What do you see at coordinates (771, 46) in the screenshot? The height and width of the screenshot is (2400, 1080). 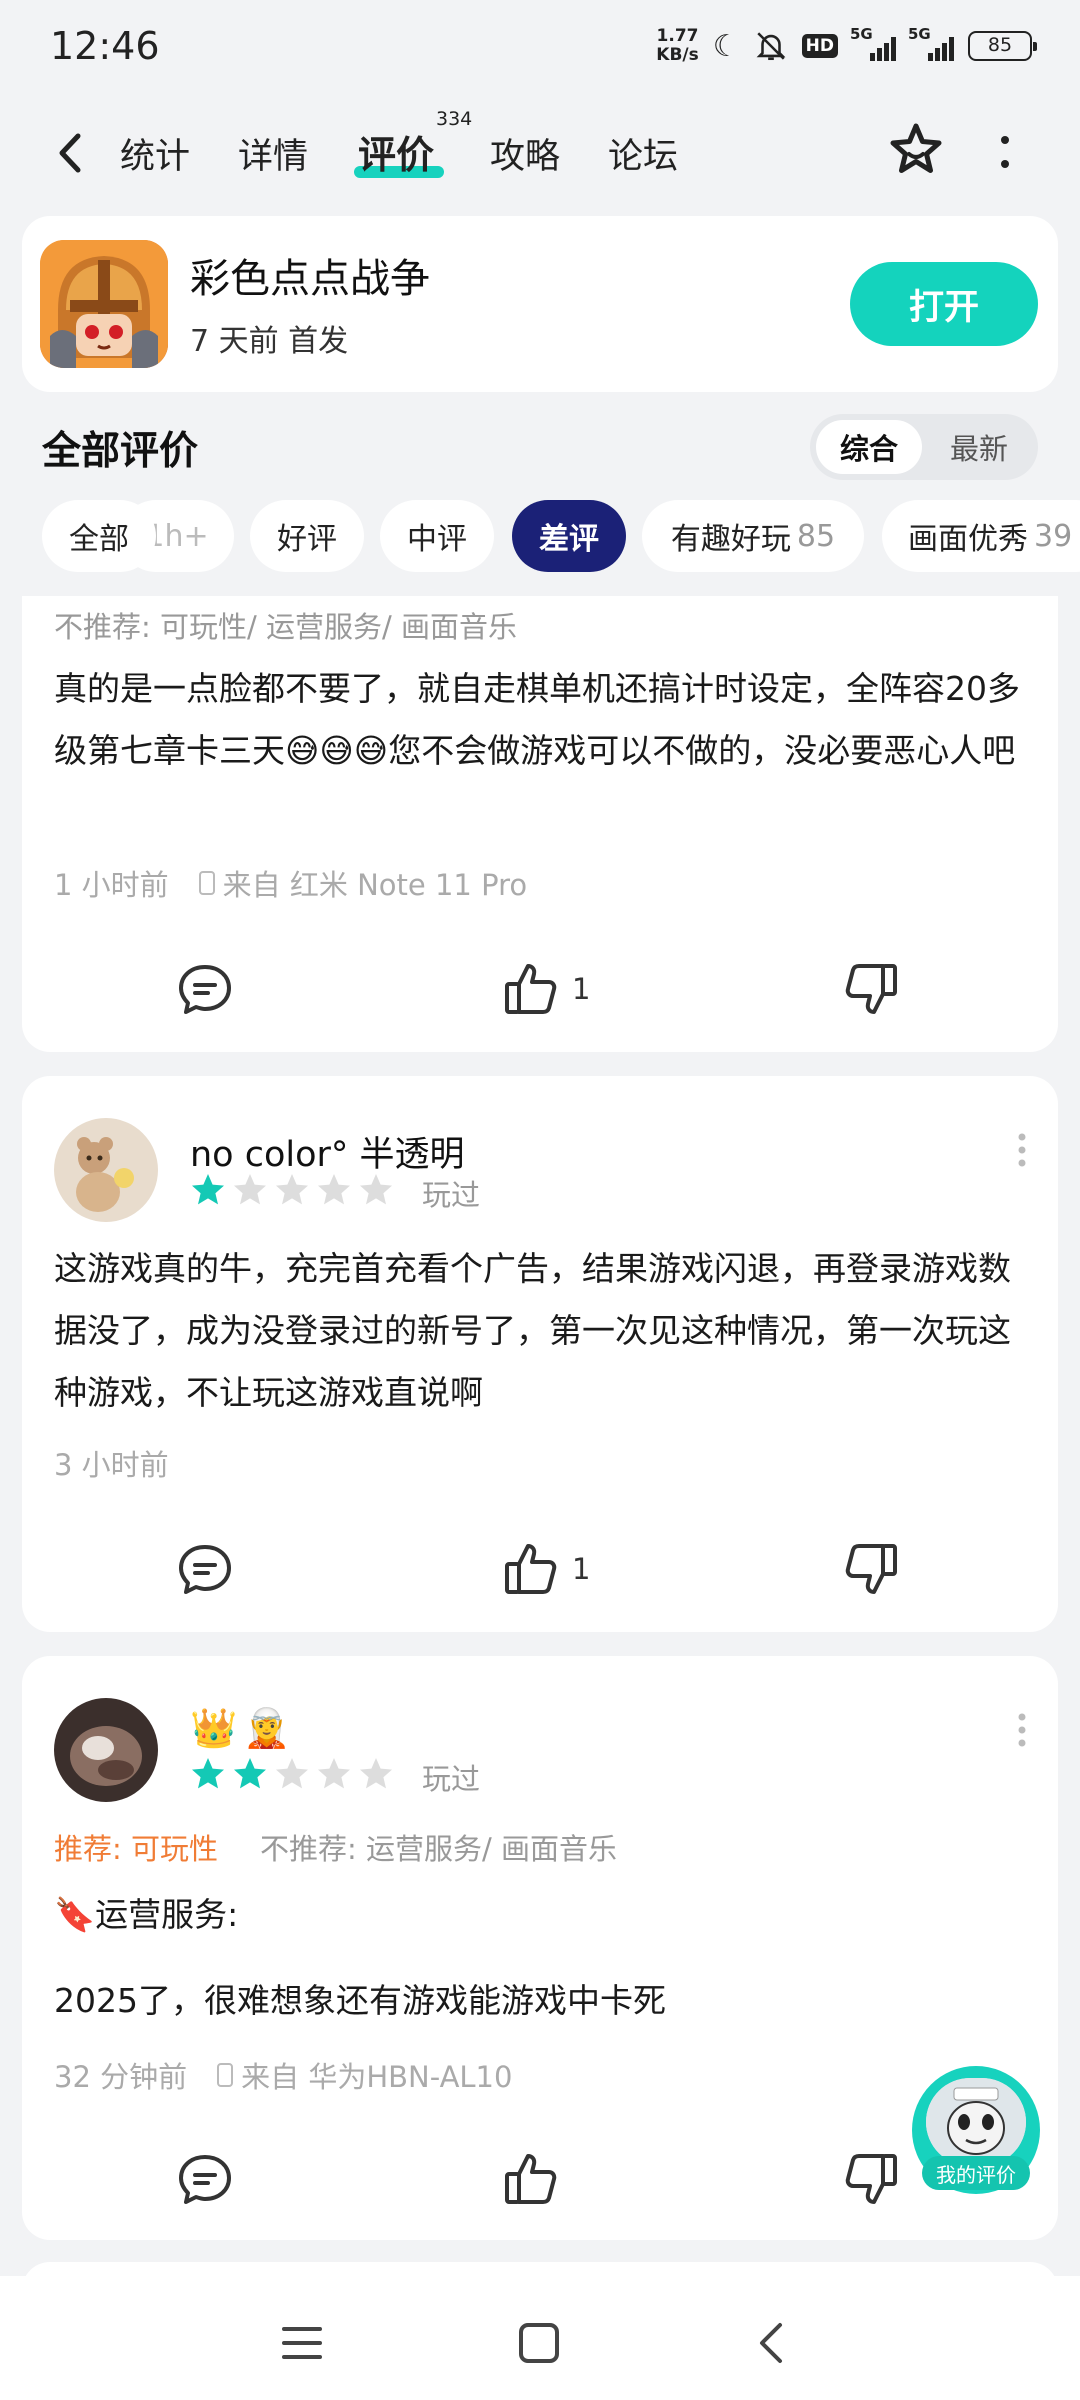 I see `mute-bell-icon` at bounding box center [771, 46].